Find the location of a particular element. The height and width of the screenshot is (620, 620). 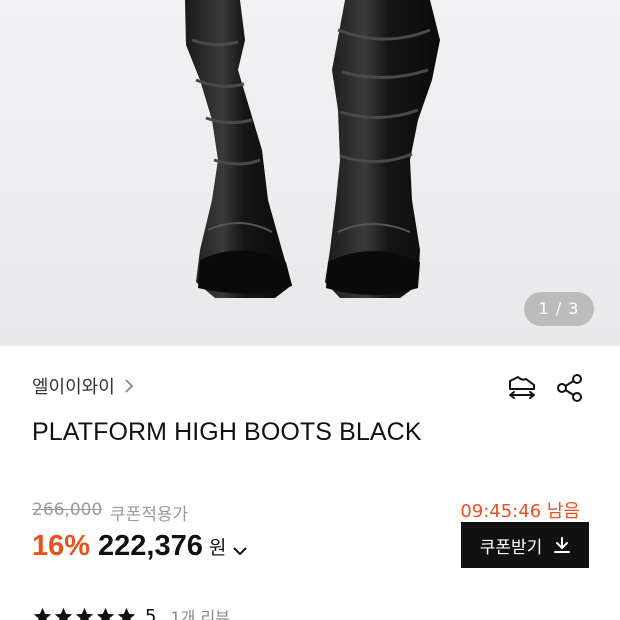

brand-name: 엘이이와이 is located at coordinates (73, 387).